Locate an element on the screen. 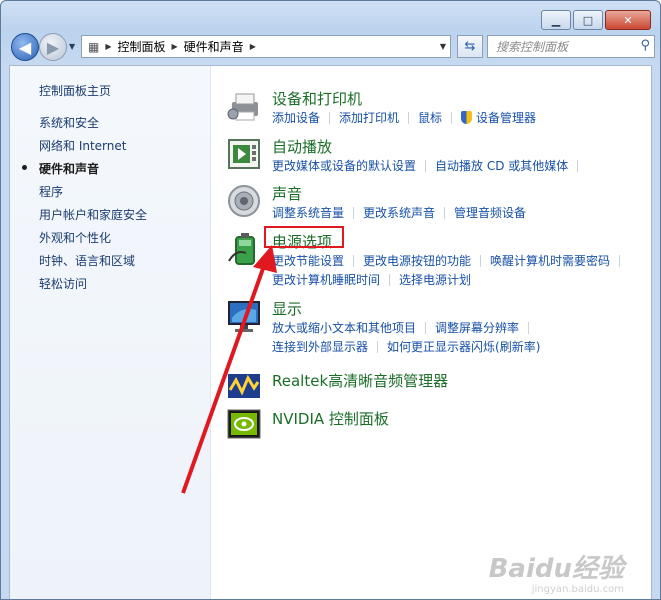  annotation-arrow-icon is located at coordinates (229, 369).